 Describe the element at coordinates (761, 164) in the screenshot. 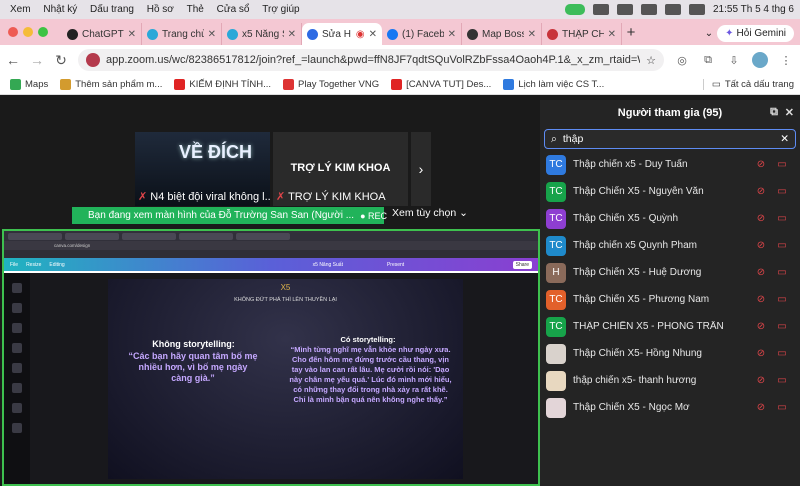

I see `mic-muted-icon: ⊘` at that location.